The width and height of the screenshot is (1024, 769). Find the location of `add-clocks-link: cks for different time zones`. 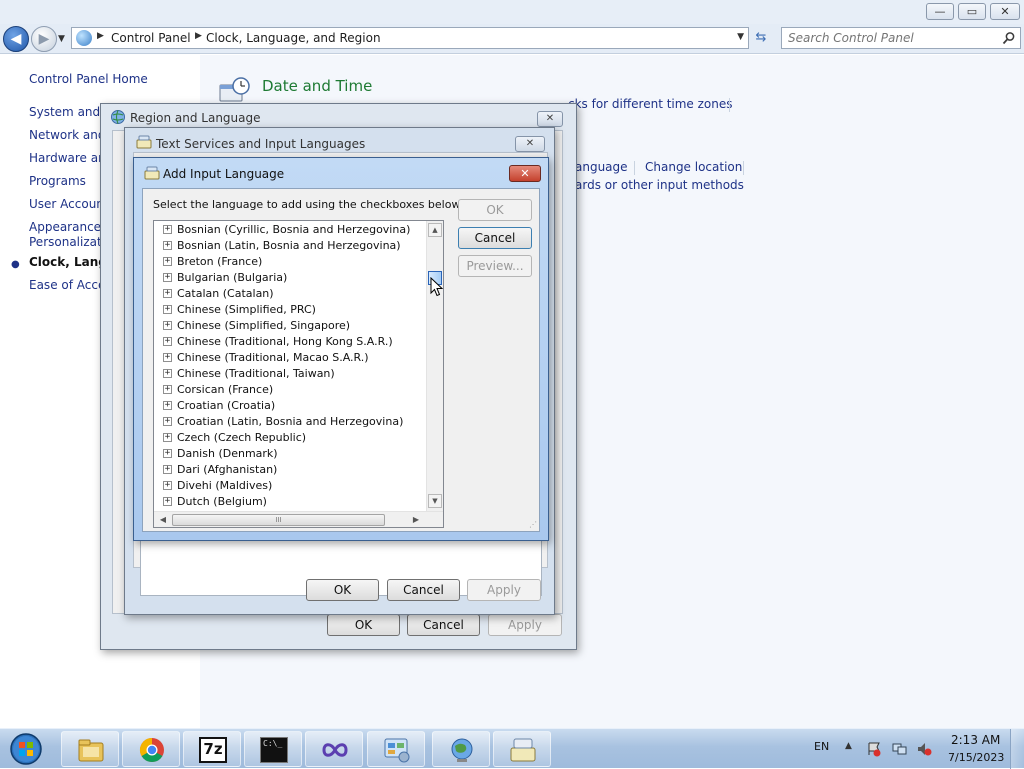

add-clocks-link: cks for different time zones is located at coordinates (650, 104).